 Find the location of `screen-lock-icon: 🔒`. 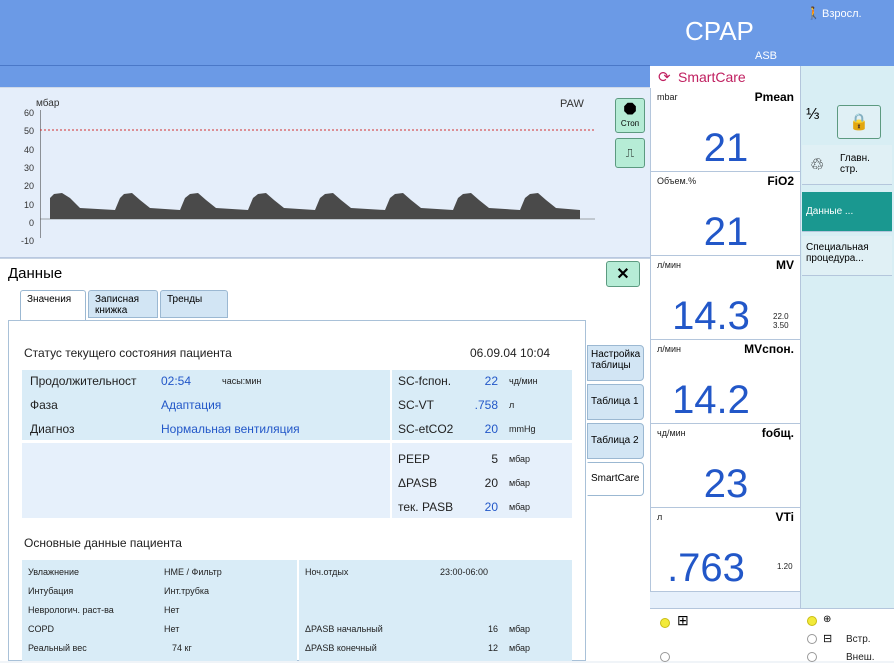

screen-lock-icon: 🔒 is located at coordinates (859, 122).